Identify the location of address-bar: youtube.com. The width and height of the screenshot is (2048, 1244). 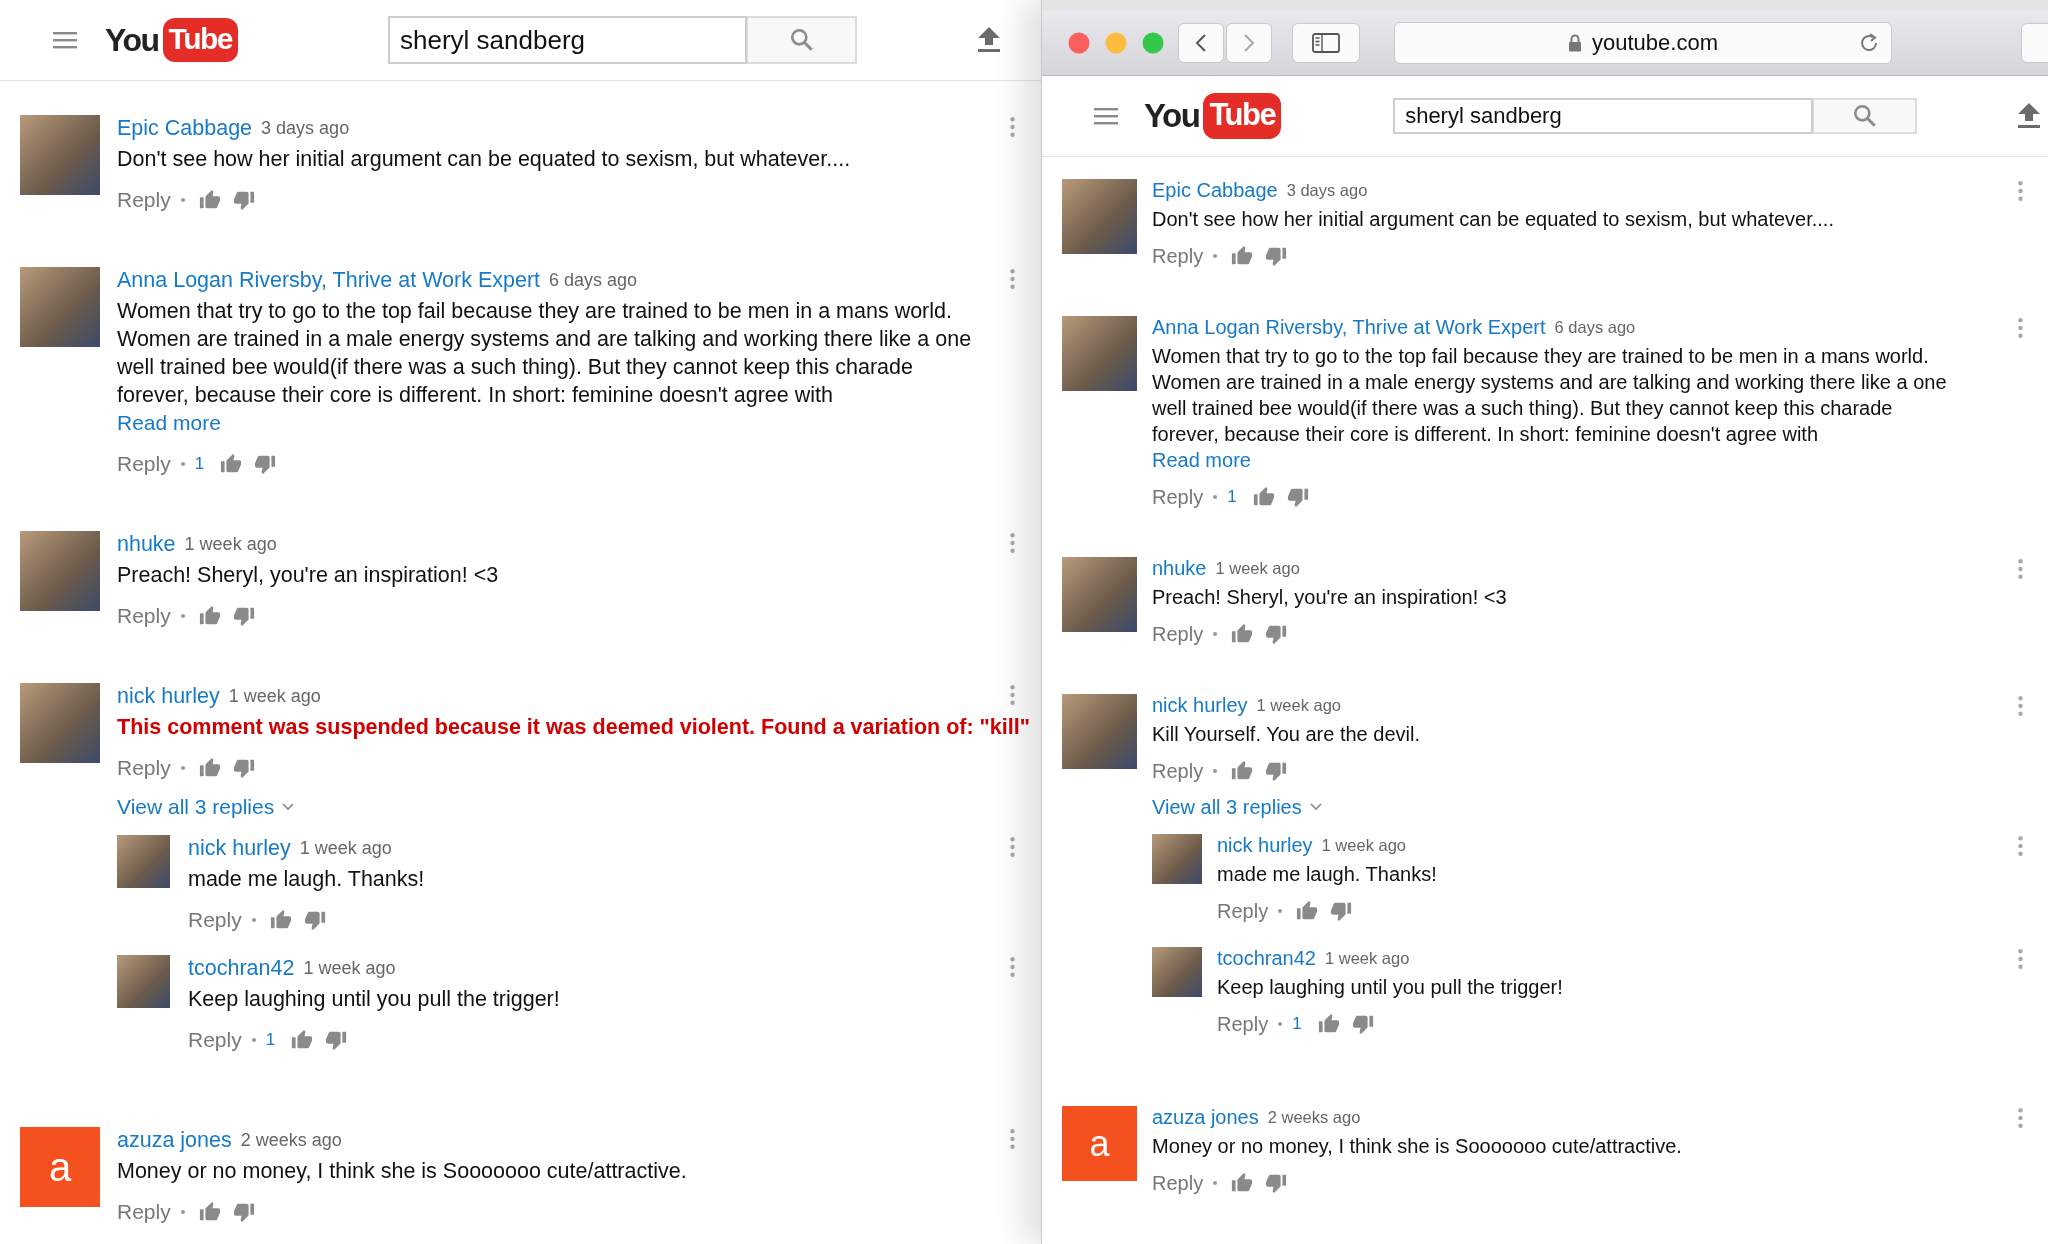
(1643, 42).